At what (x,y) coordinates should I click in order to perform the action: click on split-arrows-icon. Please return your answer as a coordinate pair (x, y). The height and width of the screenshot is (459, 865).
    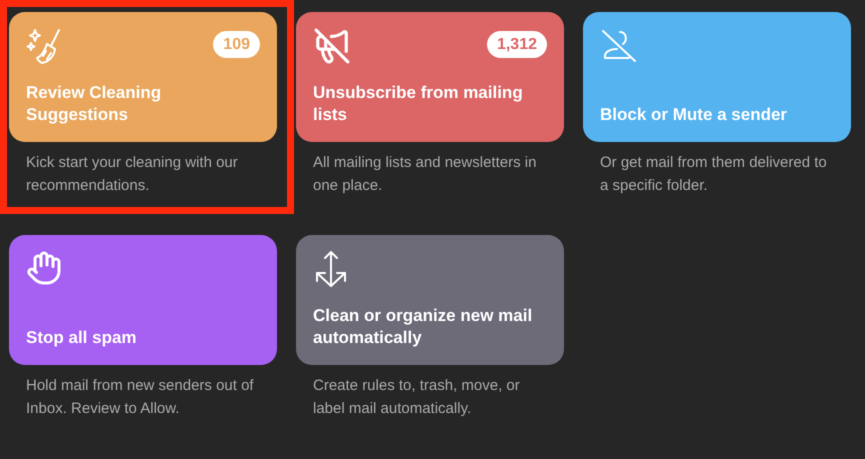
    Looking at the image, I should click on (331, 270).